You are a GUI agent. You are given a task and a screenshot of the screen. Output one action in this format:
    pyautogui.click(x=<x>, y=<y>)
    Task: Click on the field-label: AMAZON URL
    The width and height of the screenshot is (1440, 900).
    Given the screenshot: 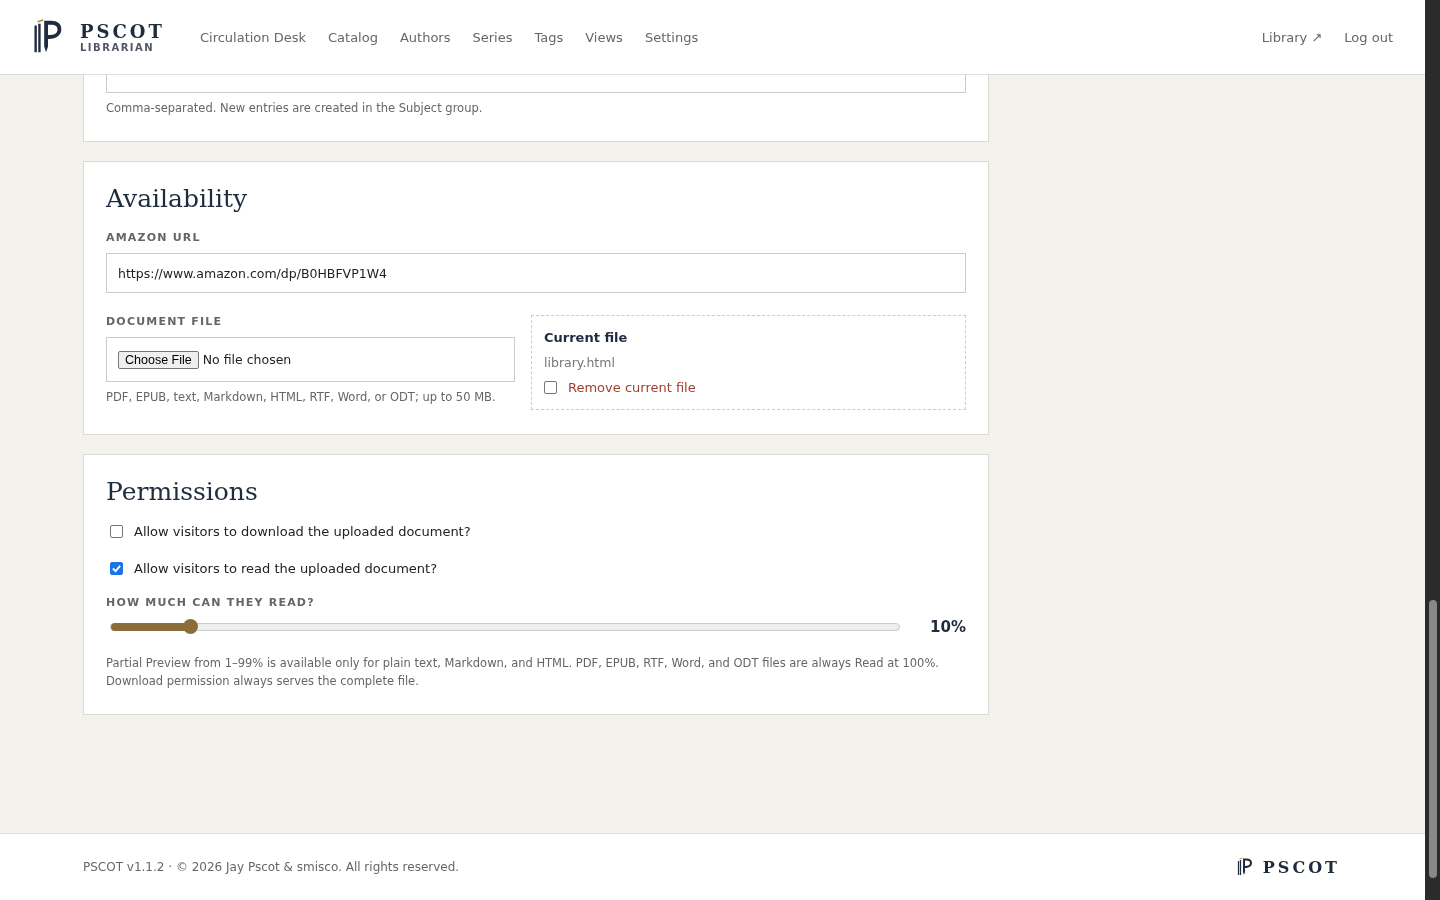 What is the action you would take?
    pyautogui.click(x=153, y=237)
    